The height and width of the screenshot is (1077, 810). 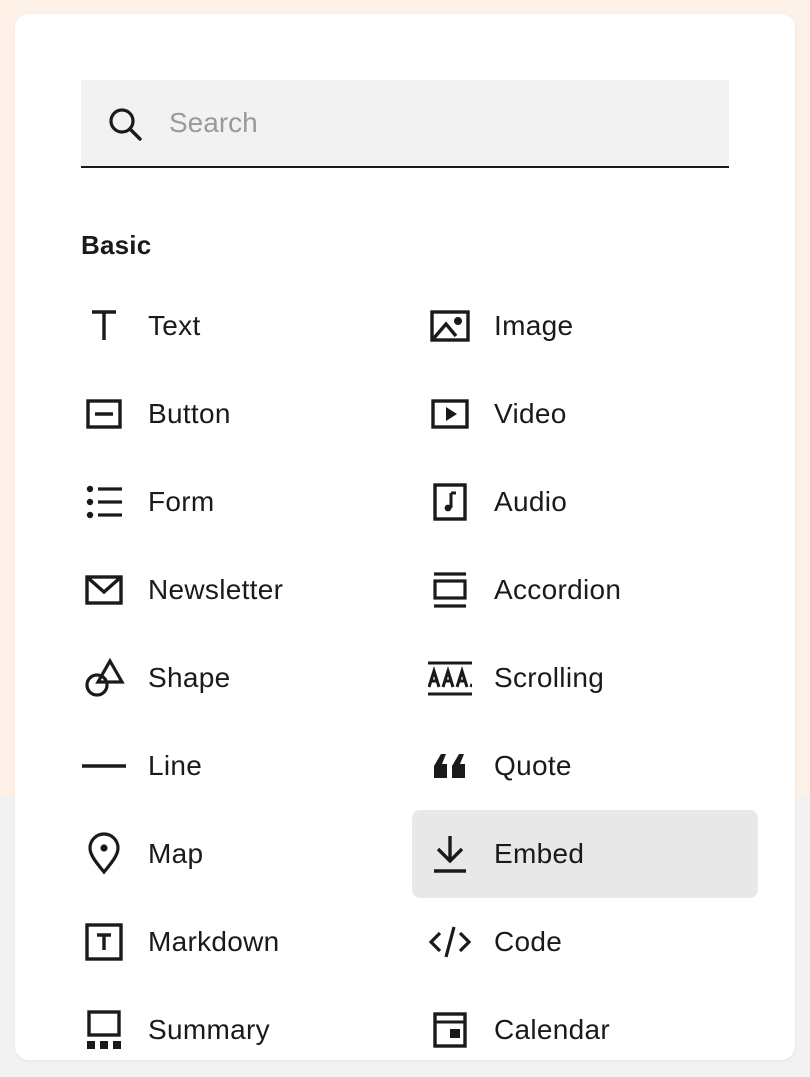 What do you see at coordinates (558, 589) in the screenshot?
I see `block-item-label: Accordion` at bounding box center [558, 589].